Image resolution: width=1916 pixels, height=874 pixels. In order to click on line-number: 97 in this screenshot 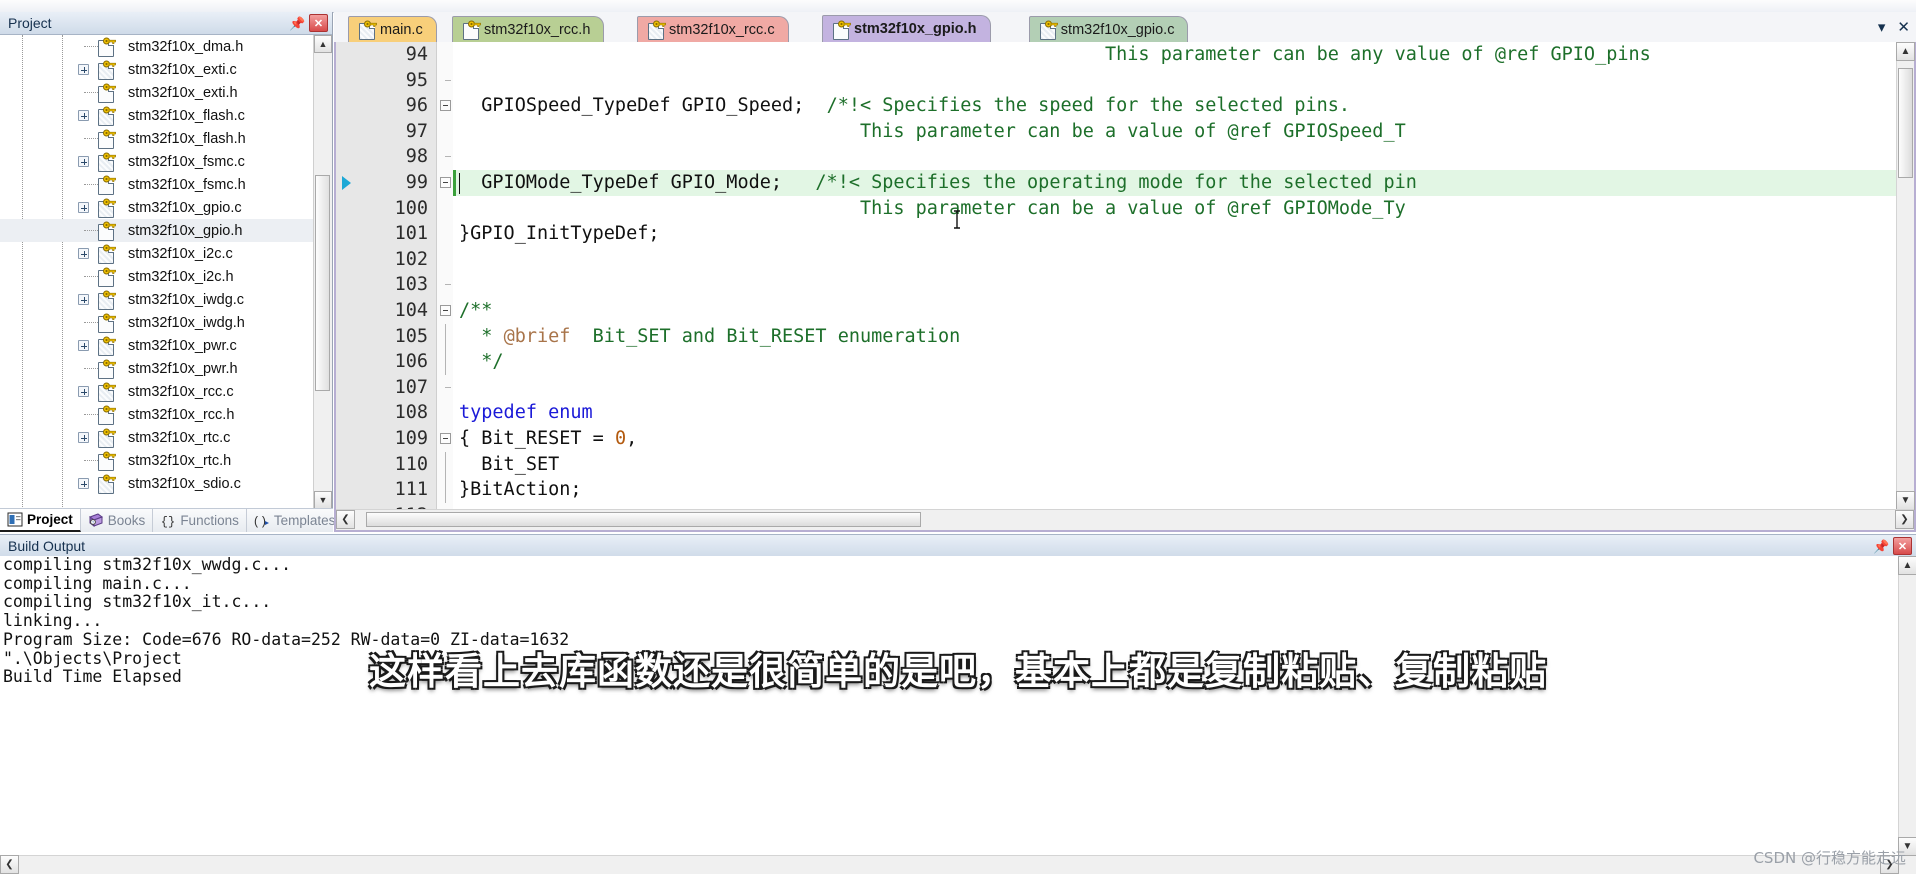, I will do `click(416, 131)`.